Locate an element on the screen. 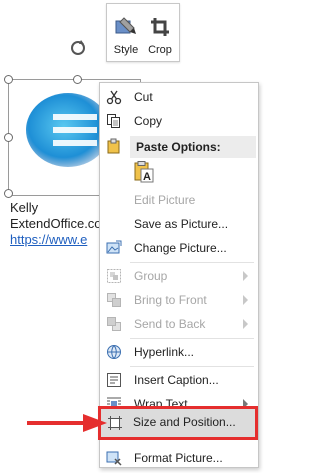  send-to-back-icon is located at coordinates (114, 324).